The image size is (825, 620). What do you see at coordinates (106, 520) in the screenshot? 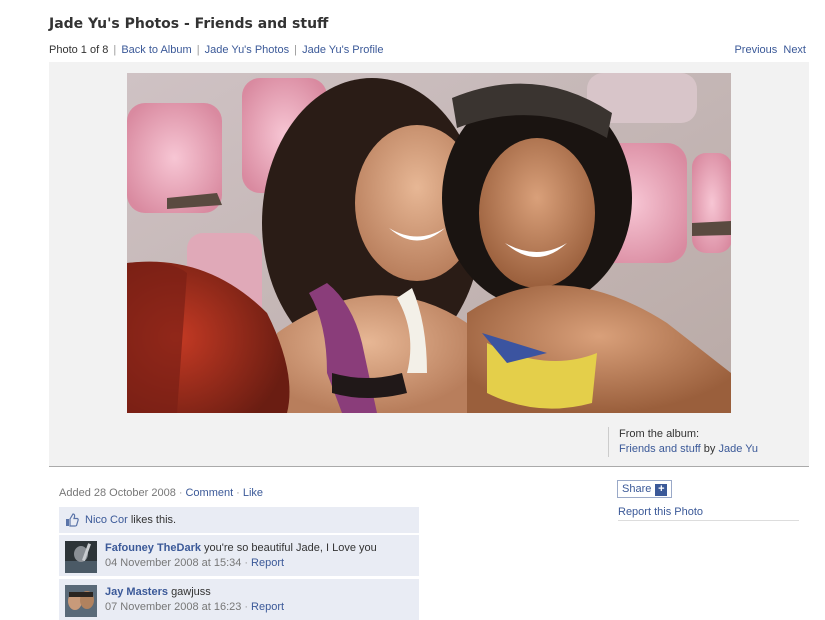
I see `liker-name-link: Nico Cor` at bounding box center [106, 520].